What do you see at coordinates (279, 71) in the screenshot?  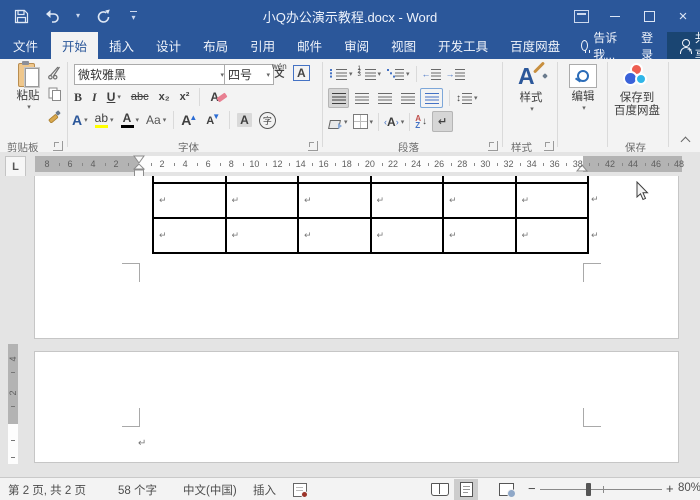 I see `phonetic-guide-button: wén 文` at bounding box center [279, 71].